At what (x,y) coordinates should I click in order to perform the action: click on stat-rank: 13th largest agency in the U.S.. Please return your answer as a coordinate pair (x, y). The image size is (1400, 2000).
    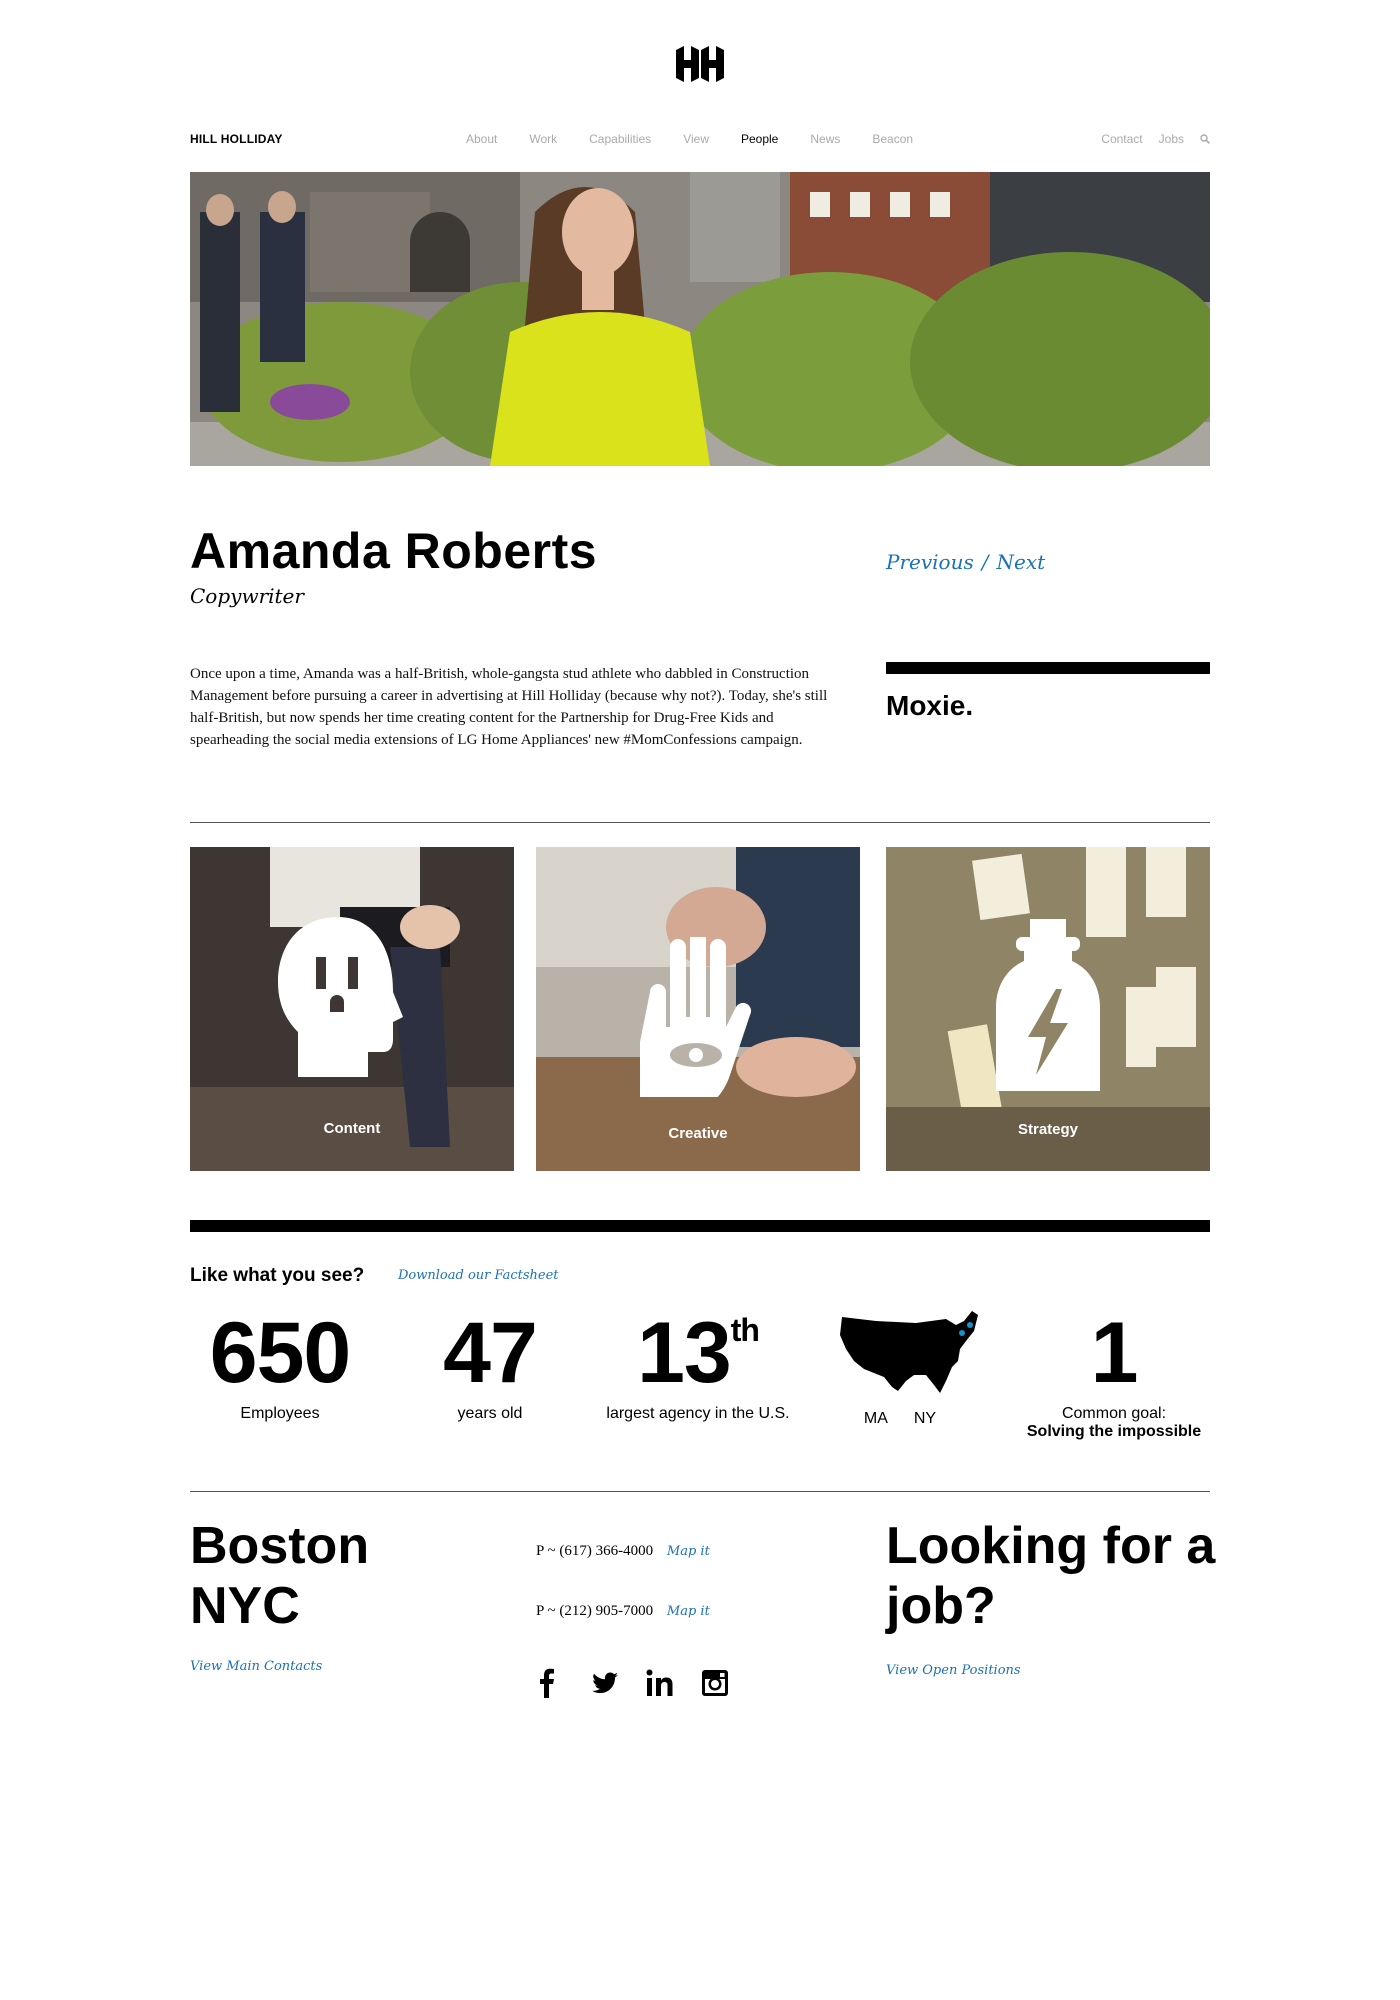
    Looking at the image, I should click on (698, 1364).